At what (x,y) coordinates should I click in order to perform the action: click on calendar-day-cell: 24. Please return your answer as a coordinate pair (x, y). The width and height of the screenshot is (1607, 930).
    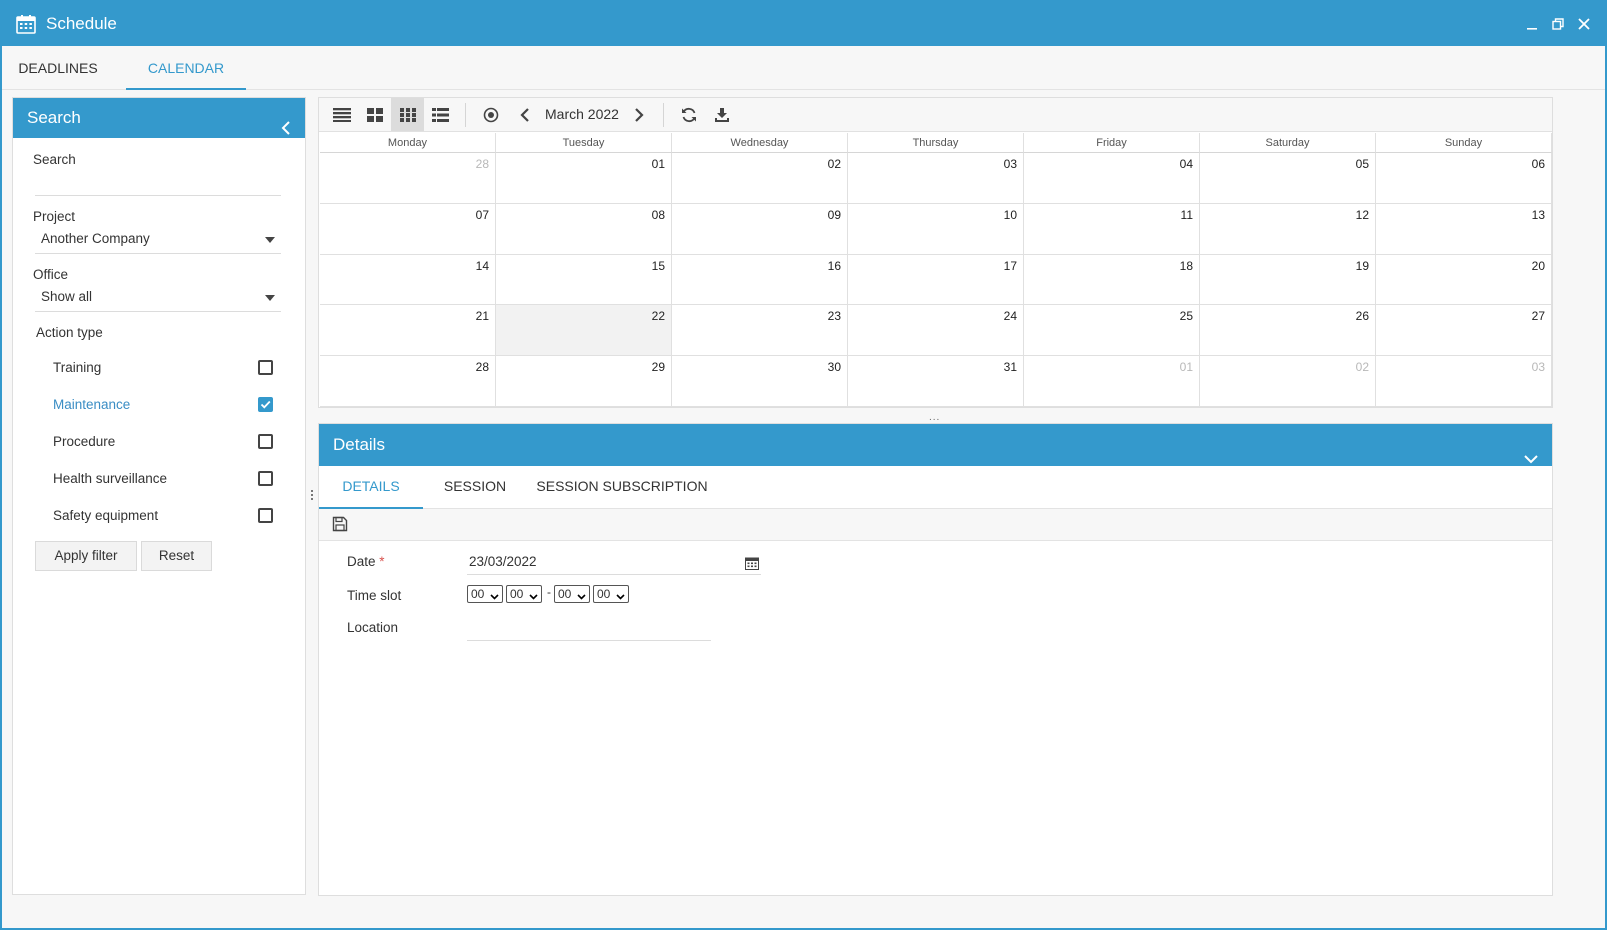
    Looking at the image, I should click on (936, 331).